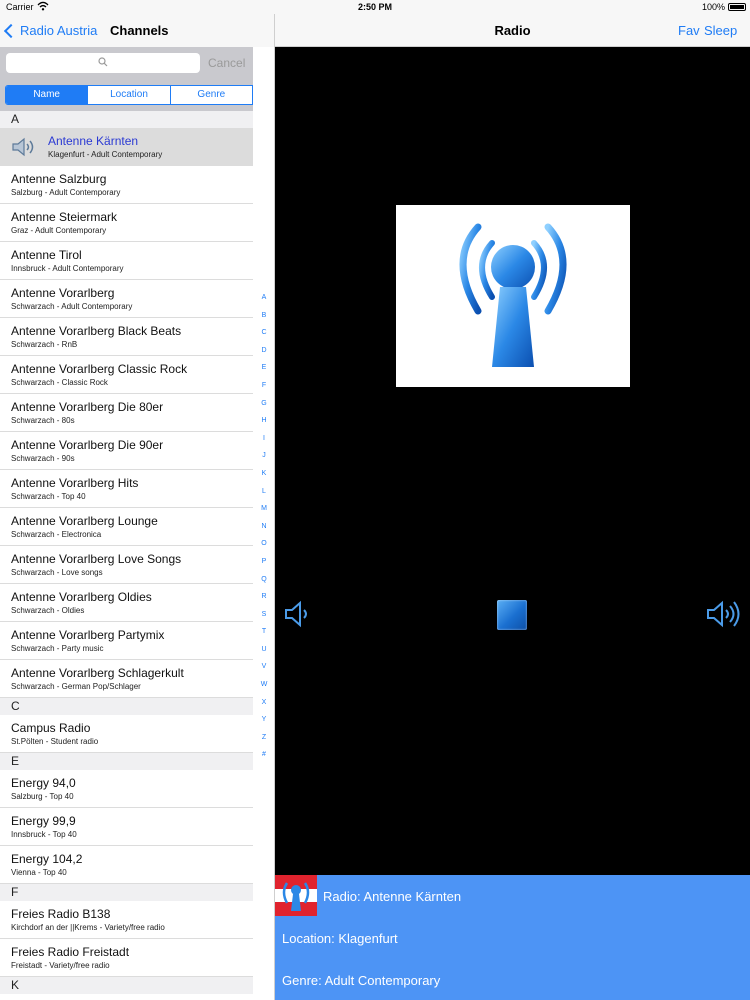  Describe the element at coordinates (263, 580) in the screenshot. I see `index-letter: Q` at that location.